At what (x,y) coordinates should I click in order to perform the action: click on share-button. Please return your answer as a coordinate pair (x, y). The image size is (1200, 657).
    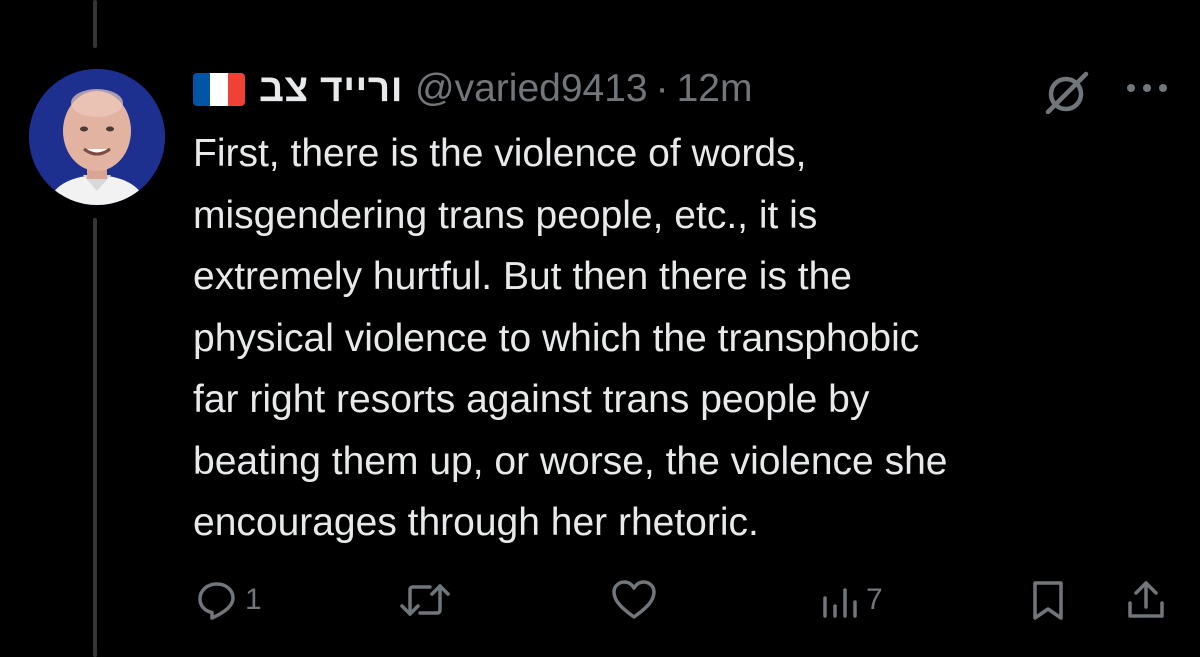
    Looking at the image, I should click on (1146, 600).